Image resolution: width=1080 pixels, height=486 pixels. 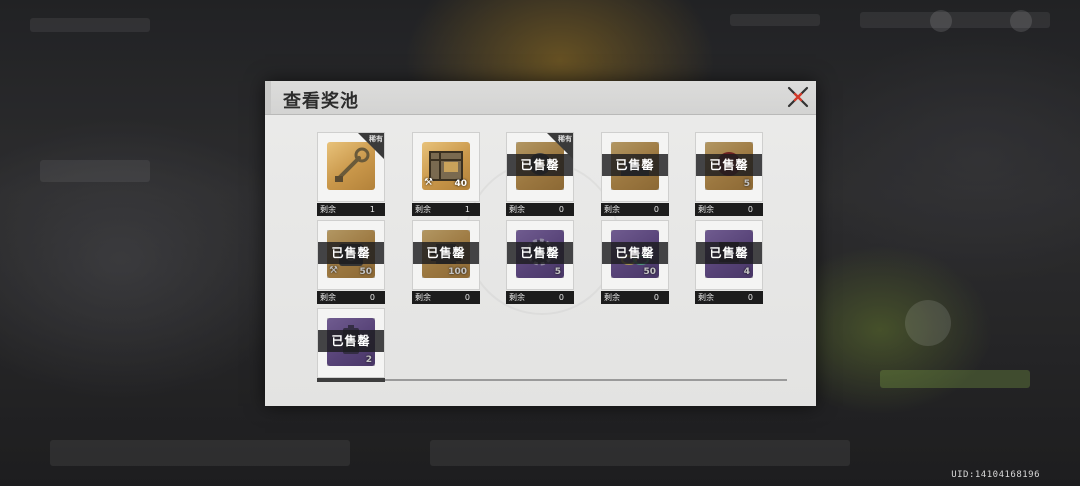 I want to click on uid-label: UID:14104168196, so click(x=995, y=475).